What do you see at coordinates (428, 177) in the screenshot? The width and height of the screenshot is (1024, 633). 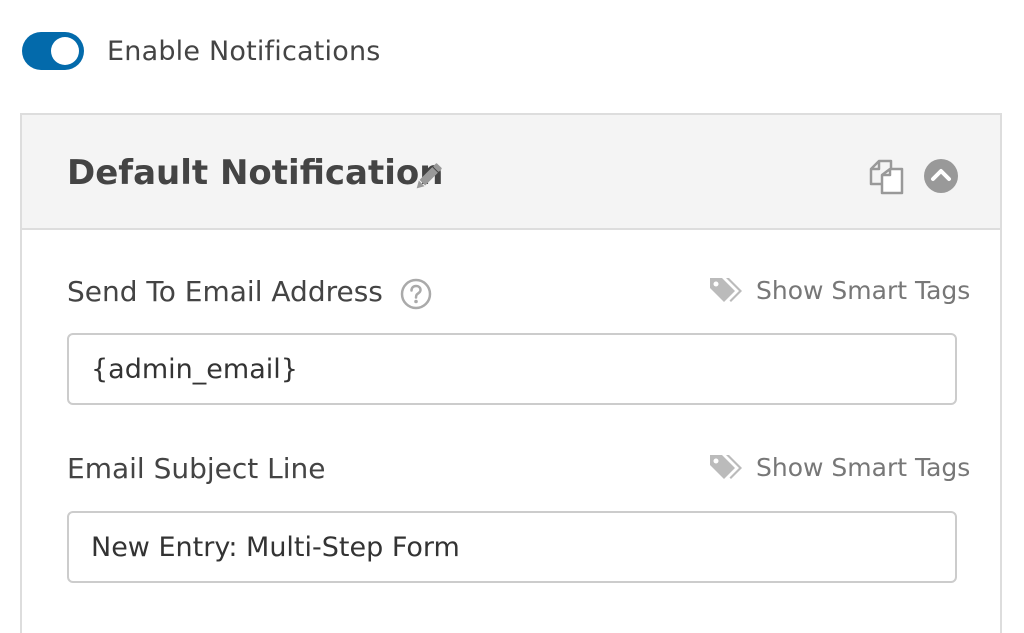 I see `pencil-icon` at bounding box center [428, 177].